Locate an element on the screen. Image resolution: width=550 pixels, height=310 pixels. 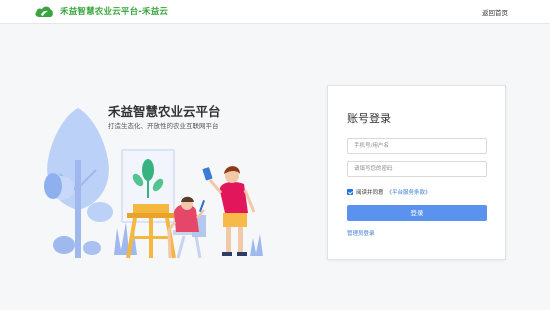
admin-login-link: 管理员登录 is located at coordinates (361, 233).